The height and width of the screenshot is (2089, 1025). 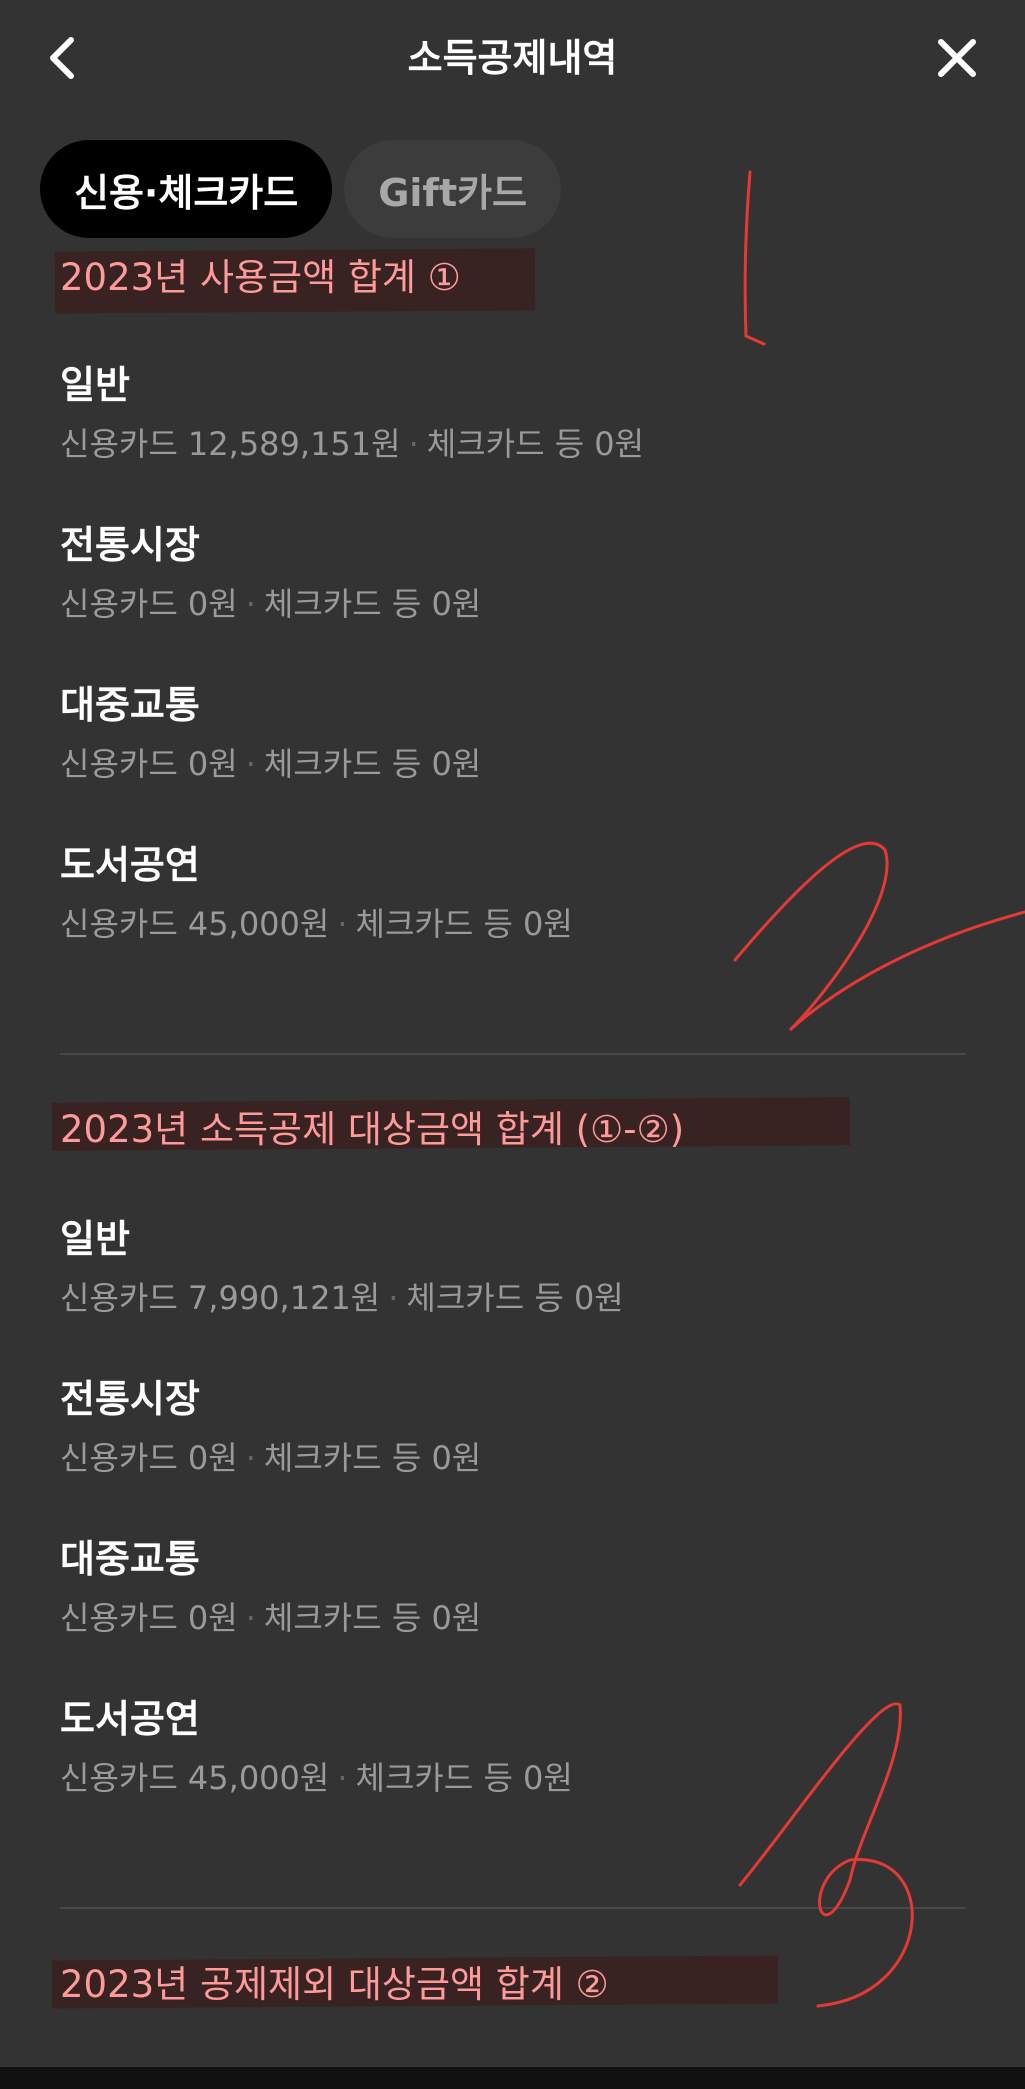 I want to click on close-button, so click(x=957, y=58).